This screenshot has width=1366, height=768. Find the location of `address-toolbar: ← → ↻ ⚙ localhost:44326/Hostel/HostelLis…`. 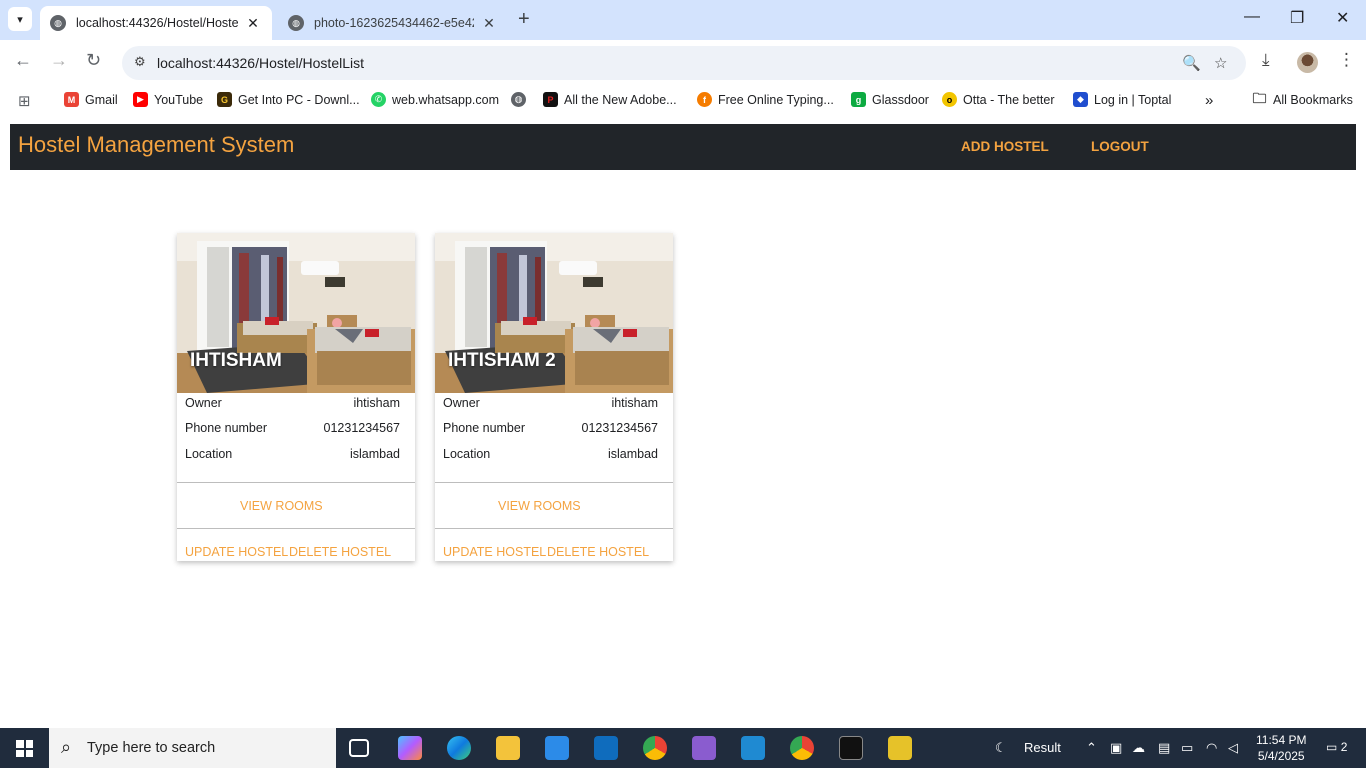

address-toolbar: ← → ↻ ⚙ localhost:44326/Hostel/HostelLis… is located at coordinates (683, 62).